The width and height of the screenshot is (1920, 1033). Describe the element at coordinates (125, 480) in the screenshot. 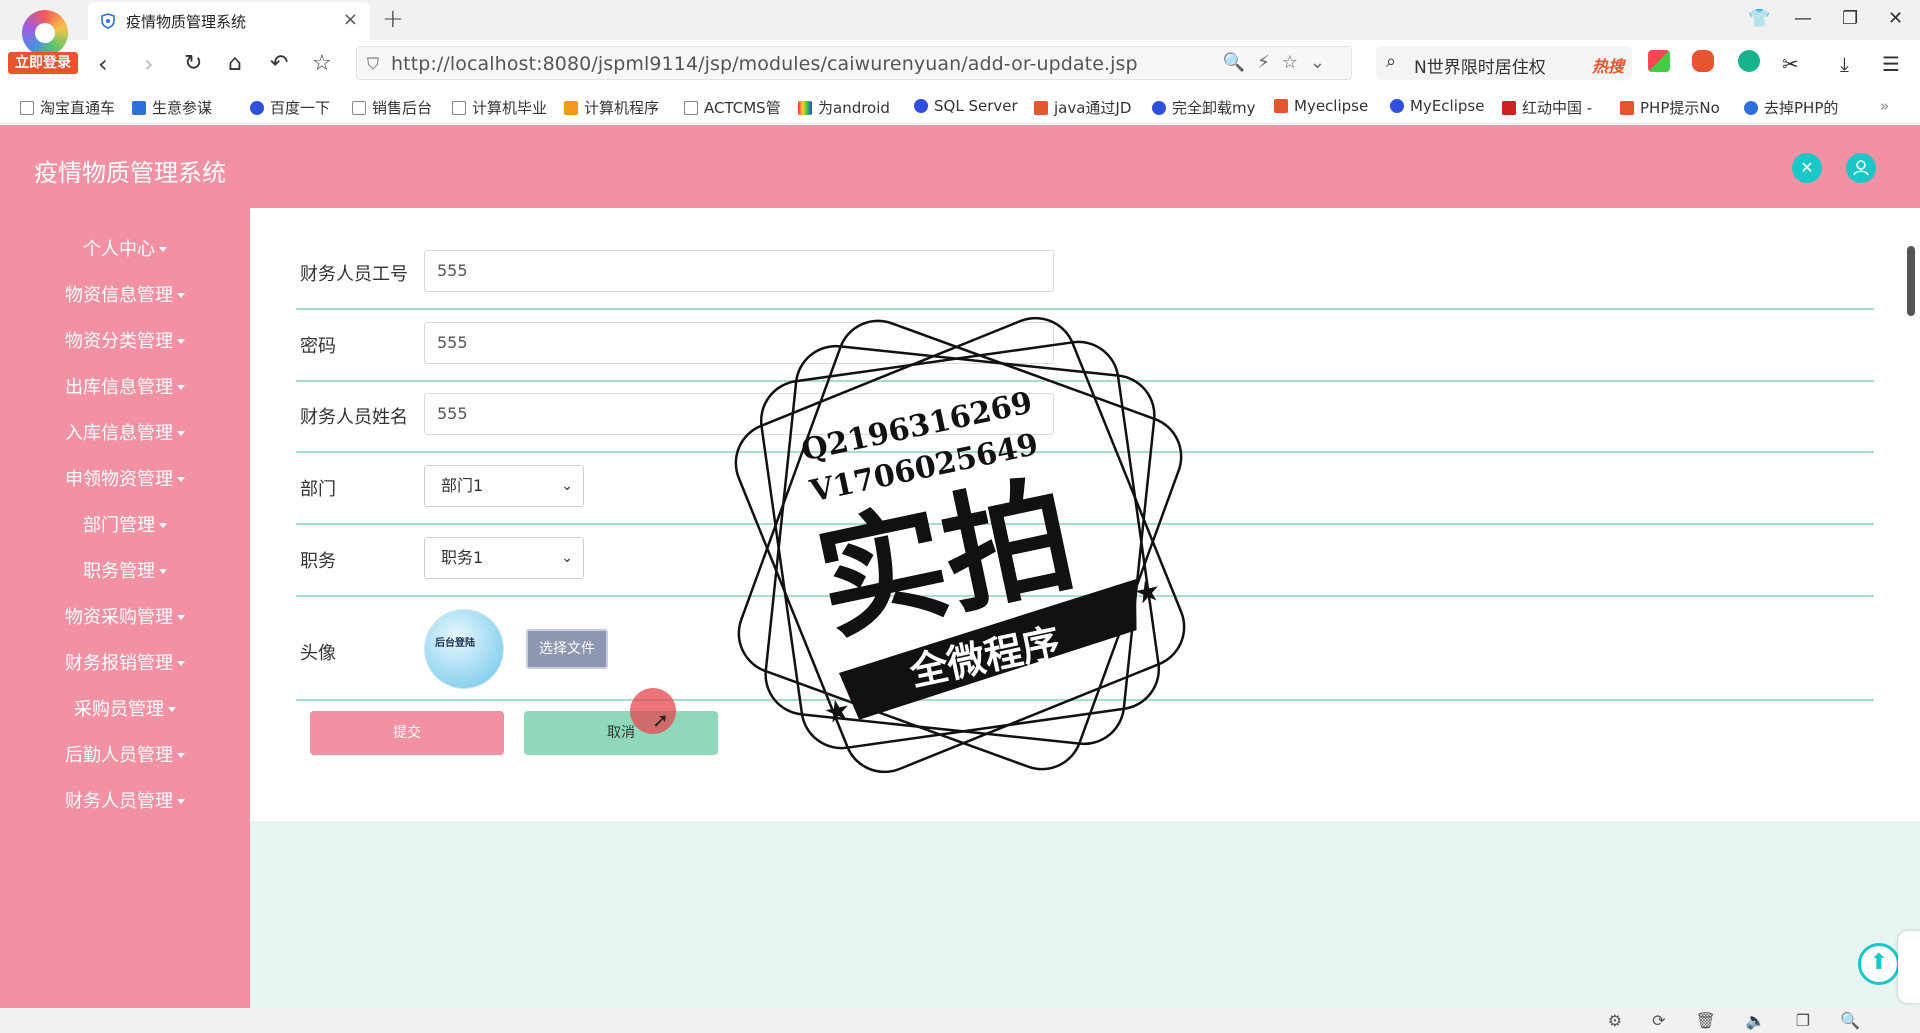

I see `sidebar-item-requisition: 申领物资管理` at that location.